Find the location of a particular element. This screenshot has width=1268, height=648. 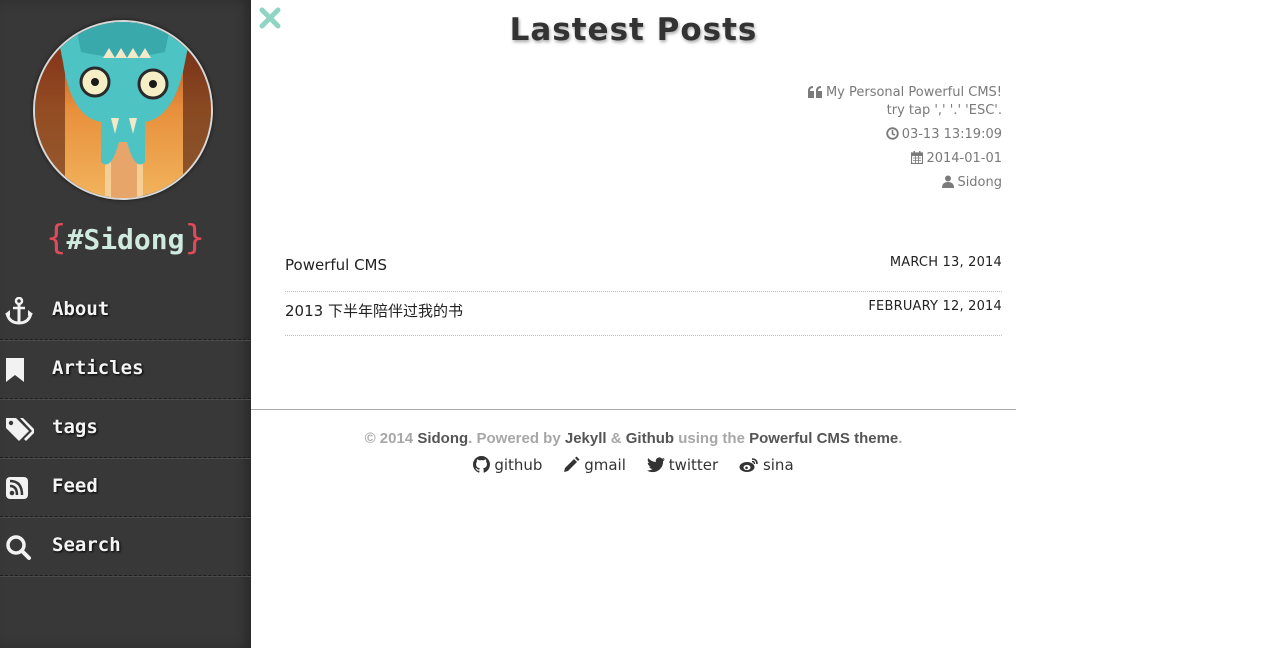

social-label: github is located at coordinates (518, 465).